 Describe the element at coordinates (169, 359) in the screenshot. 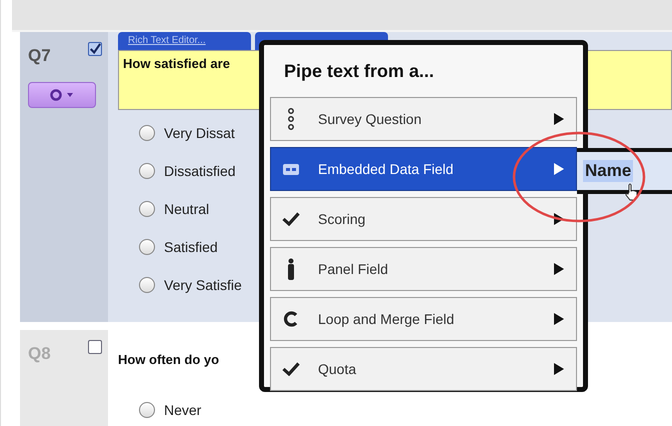

I see `question-text: How often do yo` at that location.